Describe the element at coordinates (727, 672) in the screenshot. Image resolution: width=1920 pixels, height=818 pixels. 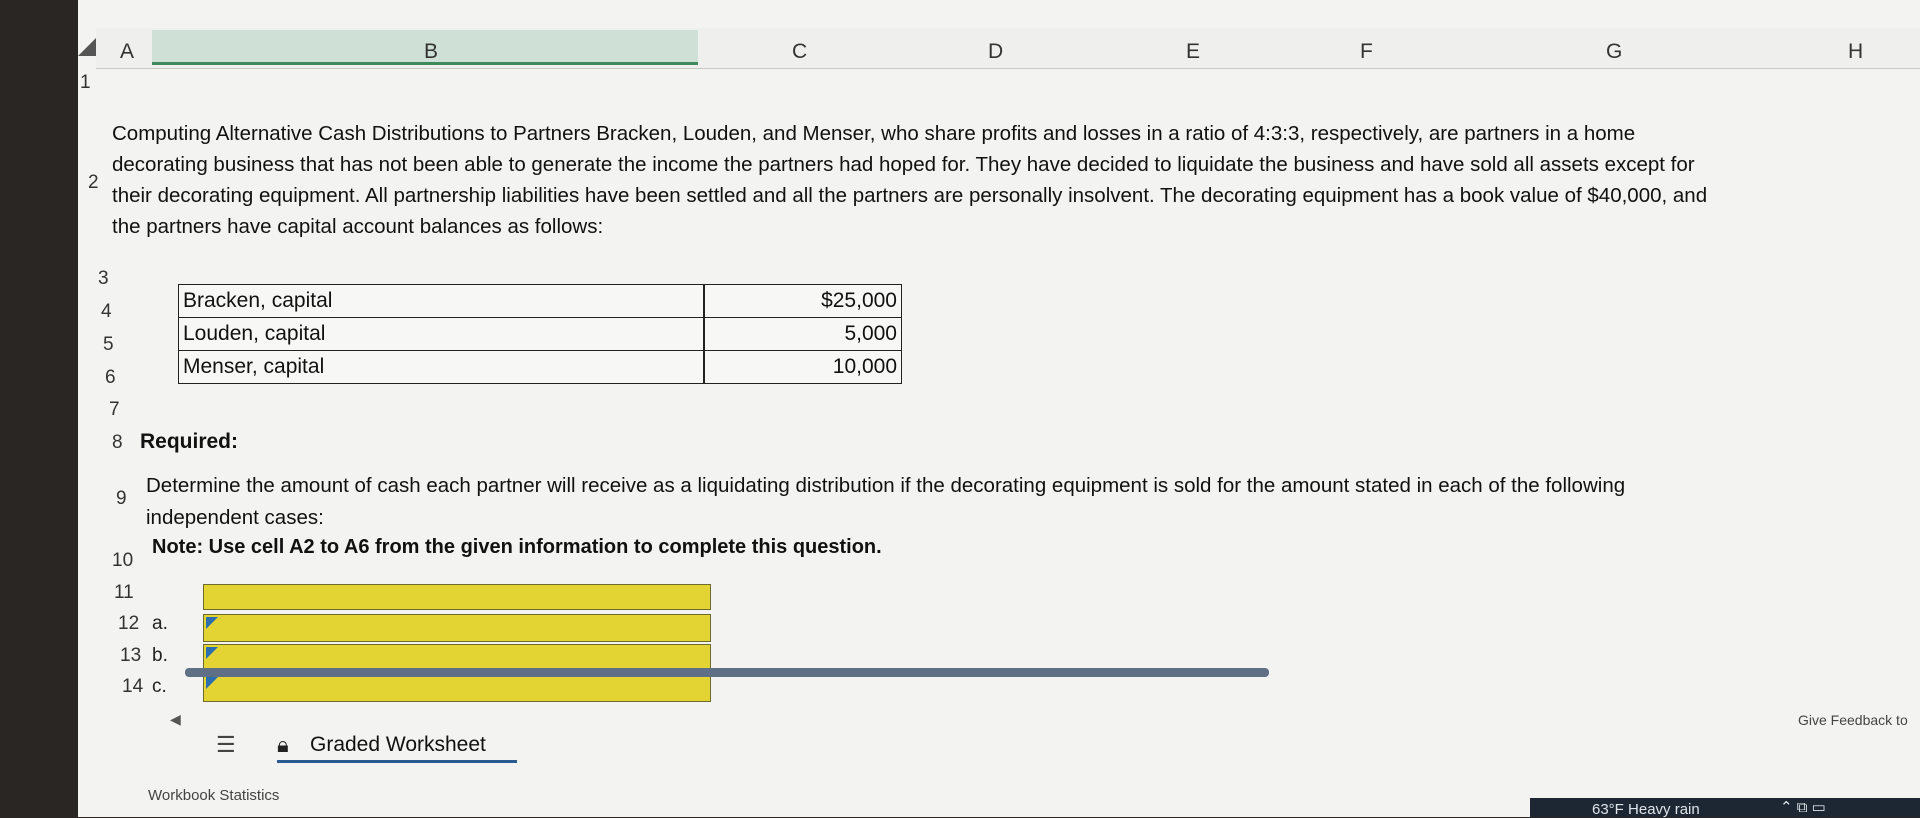
I see `horizontal-scrollbar` at that location.